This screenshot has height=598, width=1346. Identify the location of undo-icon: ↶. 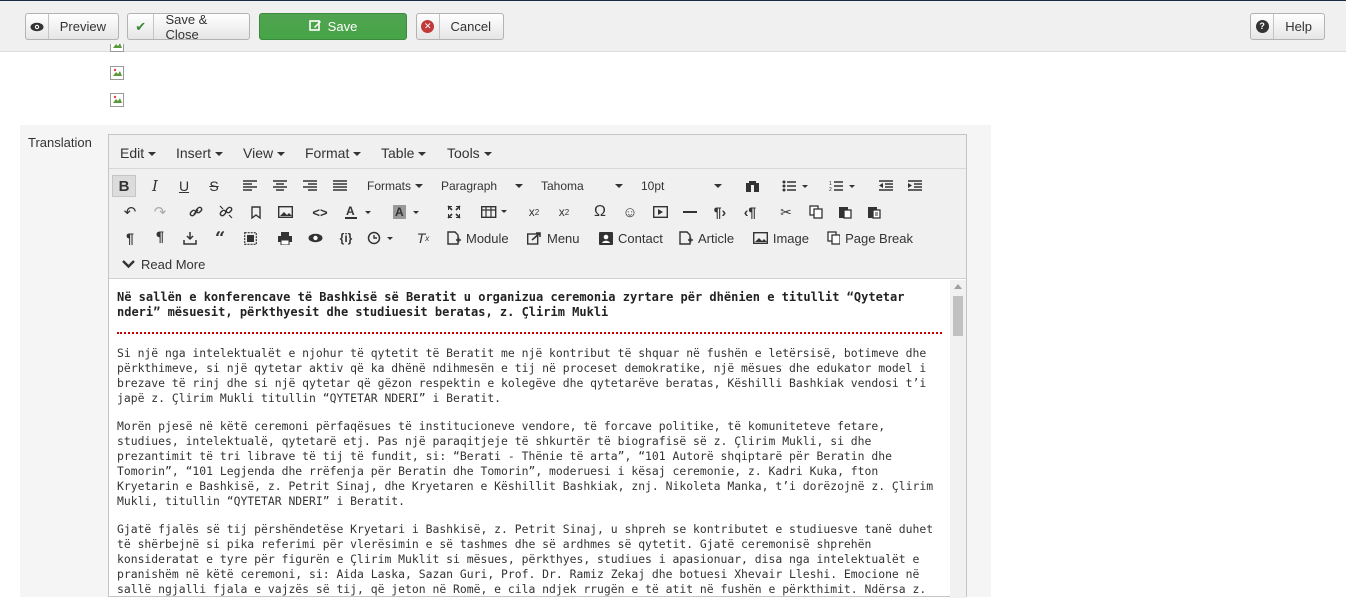
(130, 212).